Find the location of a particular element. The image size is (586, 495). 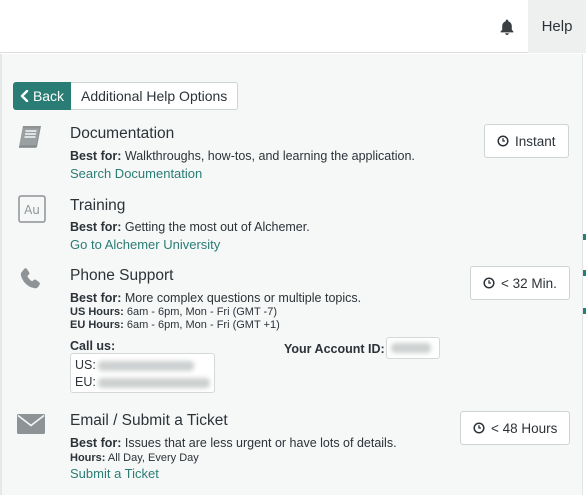

search-documentation-link: Search Documentation is located at coordinates (136, 173).